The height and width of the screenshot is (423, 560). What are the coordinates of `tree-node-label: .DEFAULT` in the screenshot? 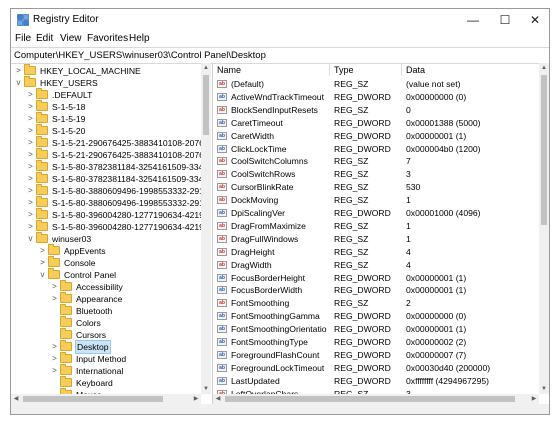 It's located at (72, 95).